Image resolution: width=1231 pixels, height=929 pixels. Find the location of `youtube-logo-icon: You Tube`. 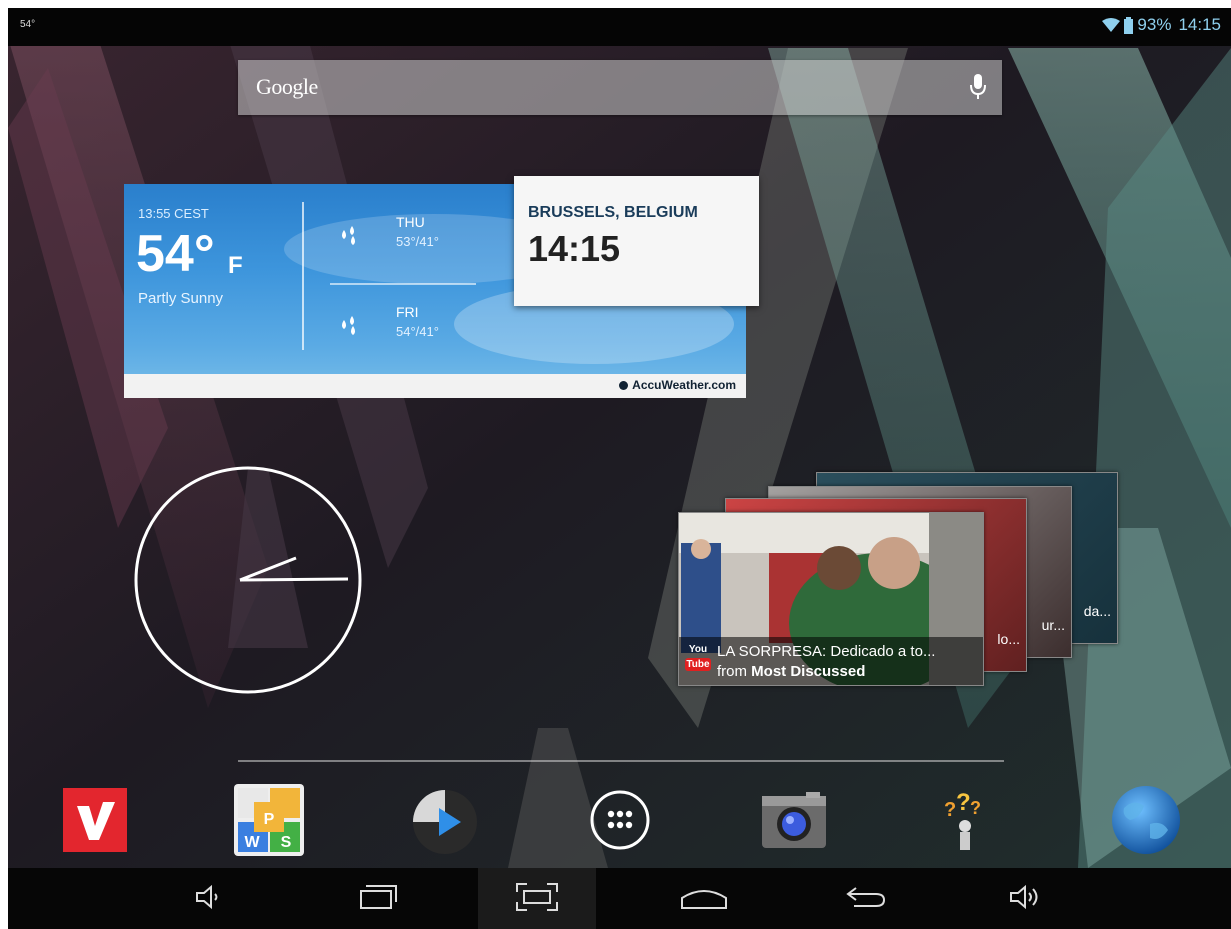

youtube-logo-icon: You Tube is located at coordinates (698, 657).